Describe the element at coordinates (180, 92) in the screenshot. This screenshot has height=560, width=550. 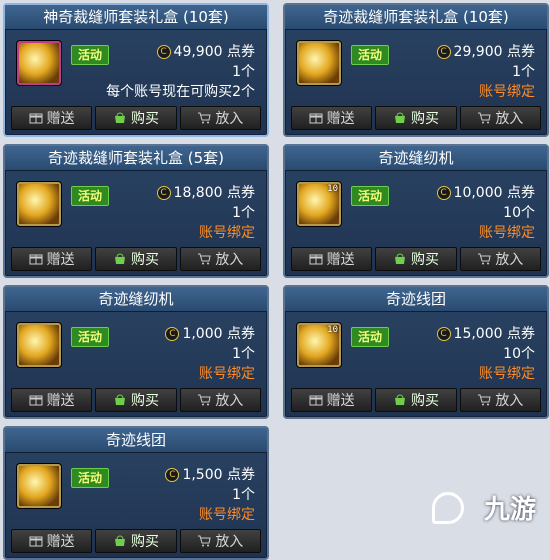
I see `purchase-limit-note: 每个账号现在可购买2个` at that location.